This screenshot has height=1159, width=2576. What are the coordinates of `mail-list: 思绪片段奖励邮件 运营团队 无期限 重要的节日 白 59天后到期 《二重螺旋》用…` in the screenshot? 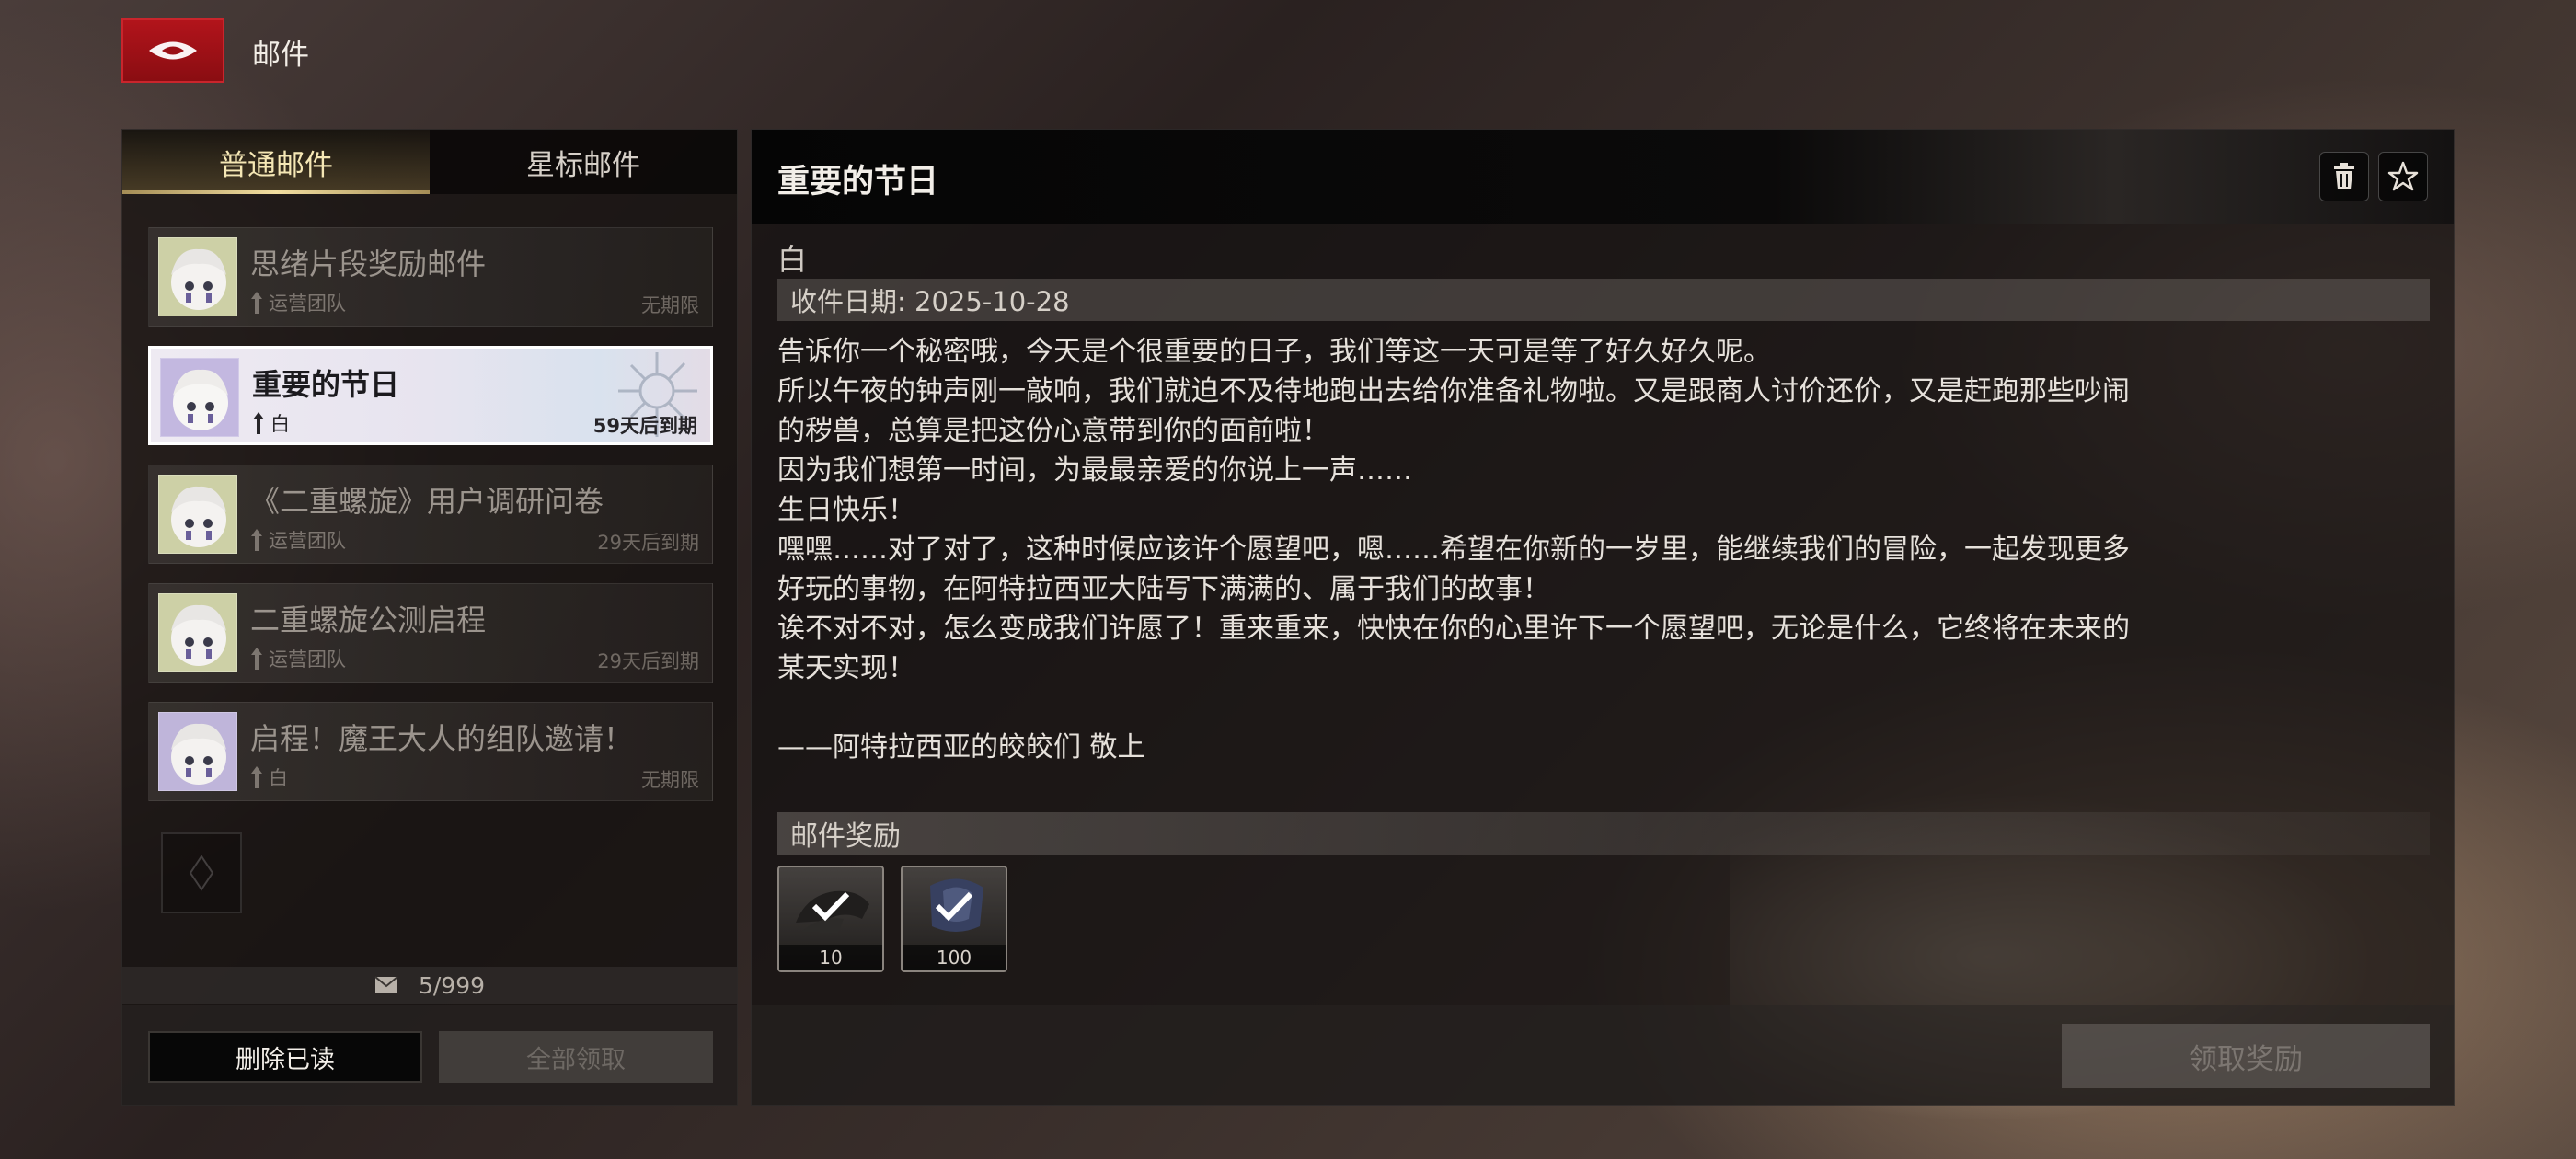 It's located at (430, 523).